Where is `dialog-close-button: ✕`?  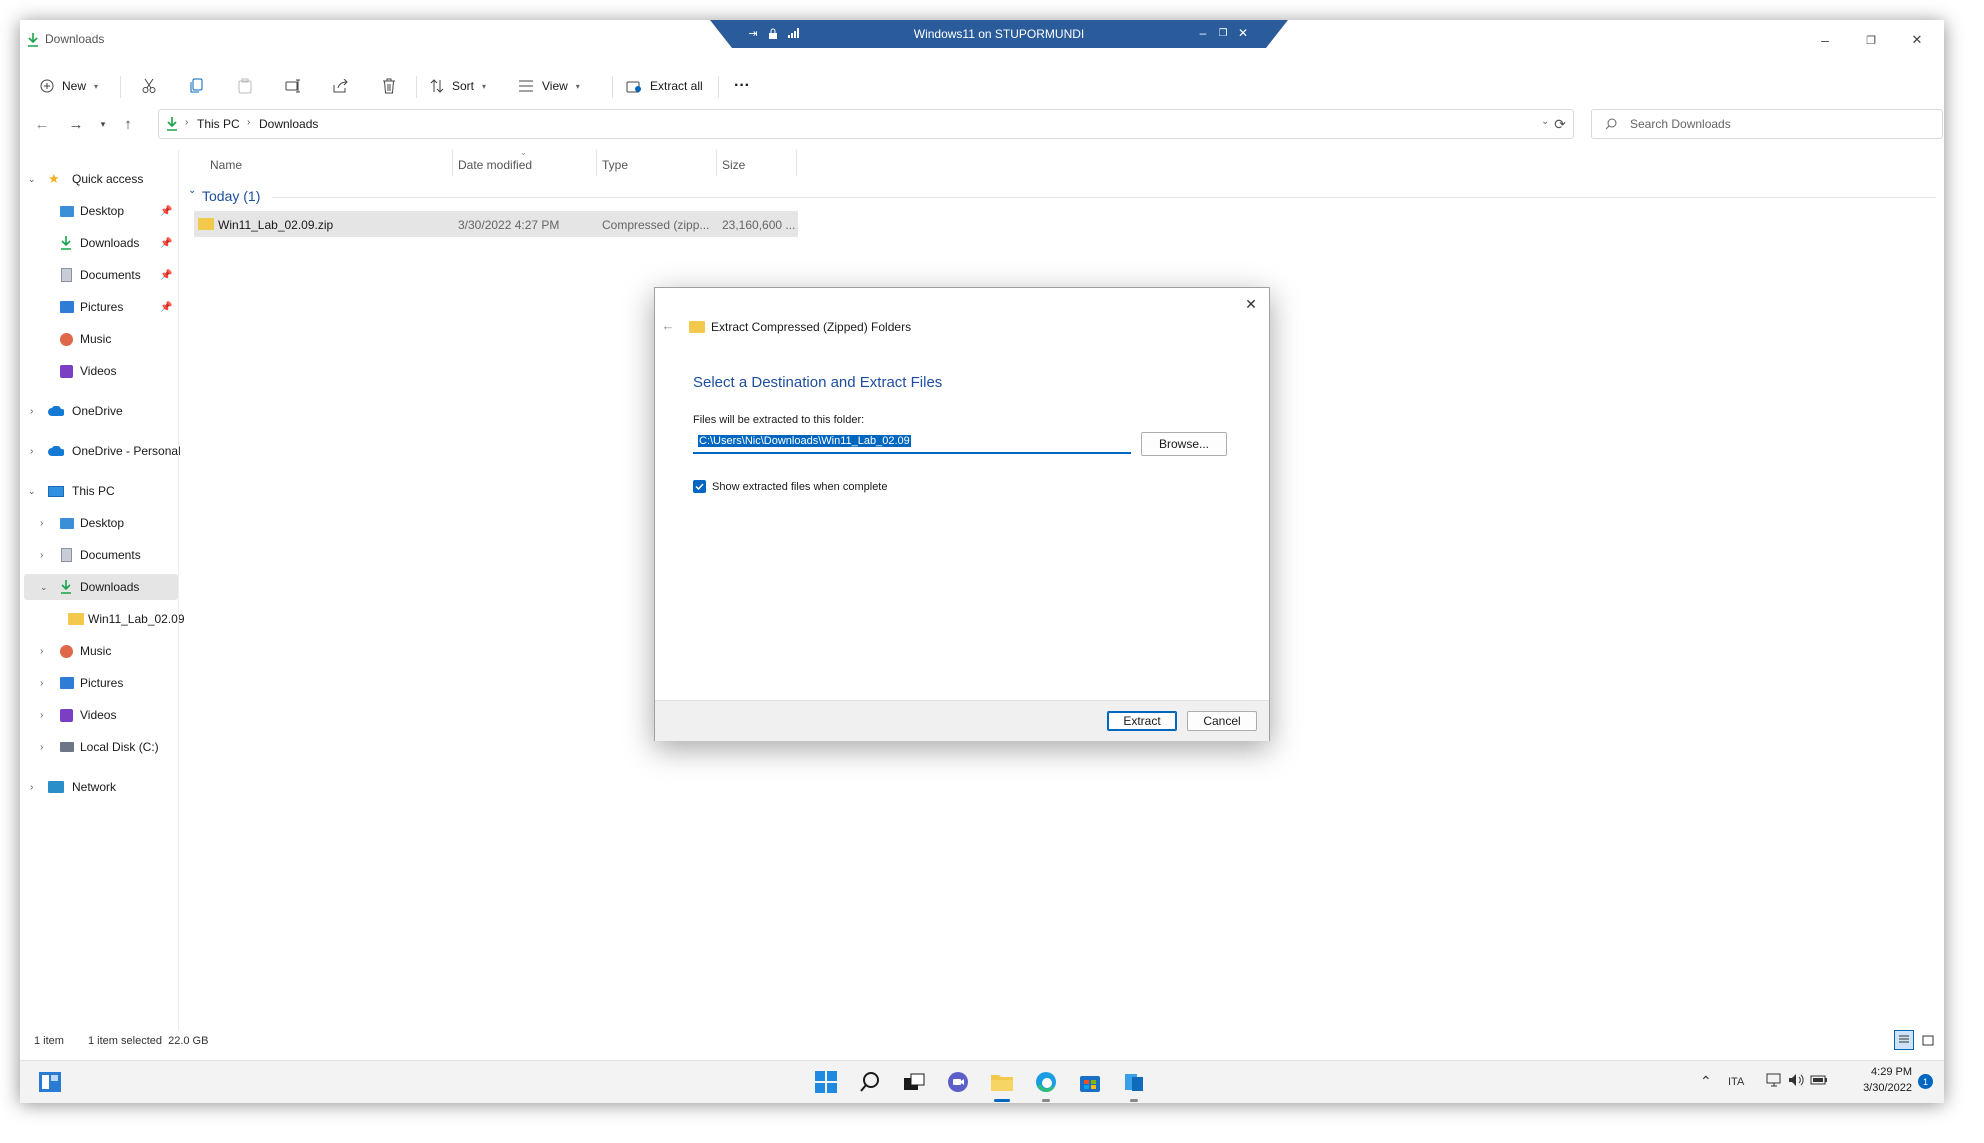 dialog-close-button: ✕ is located at coordinates (1251, 304).